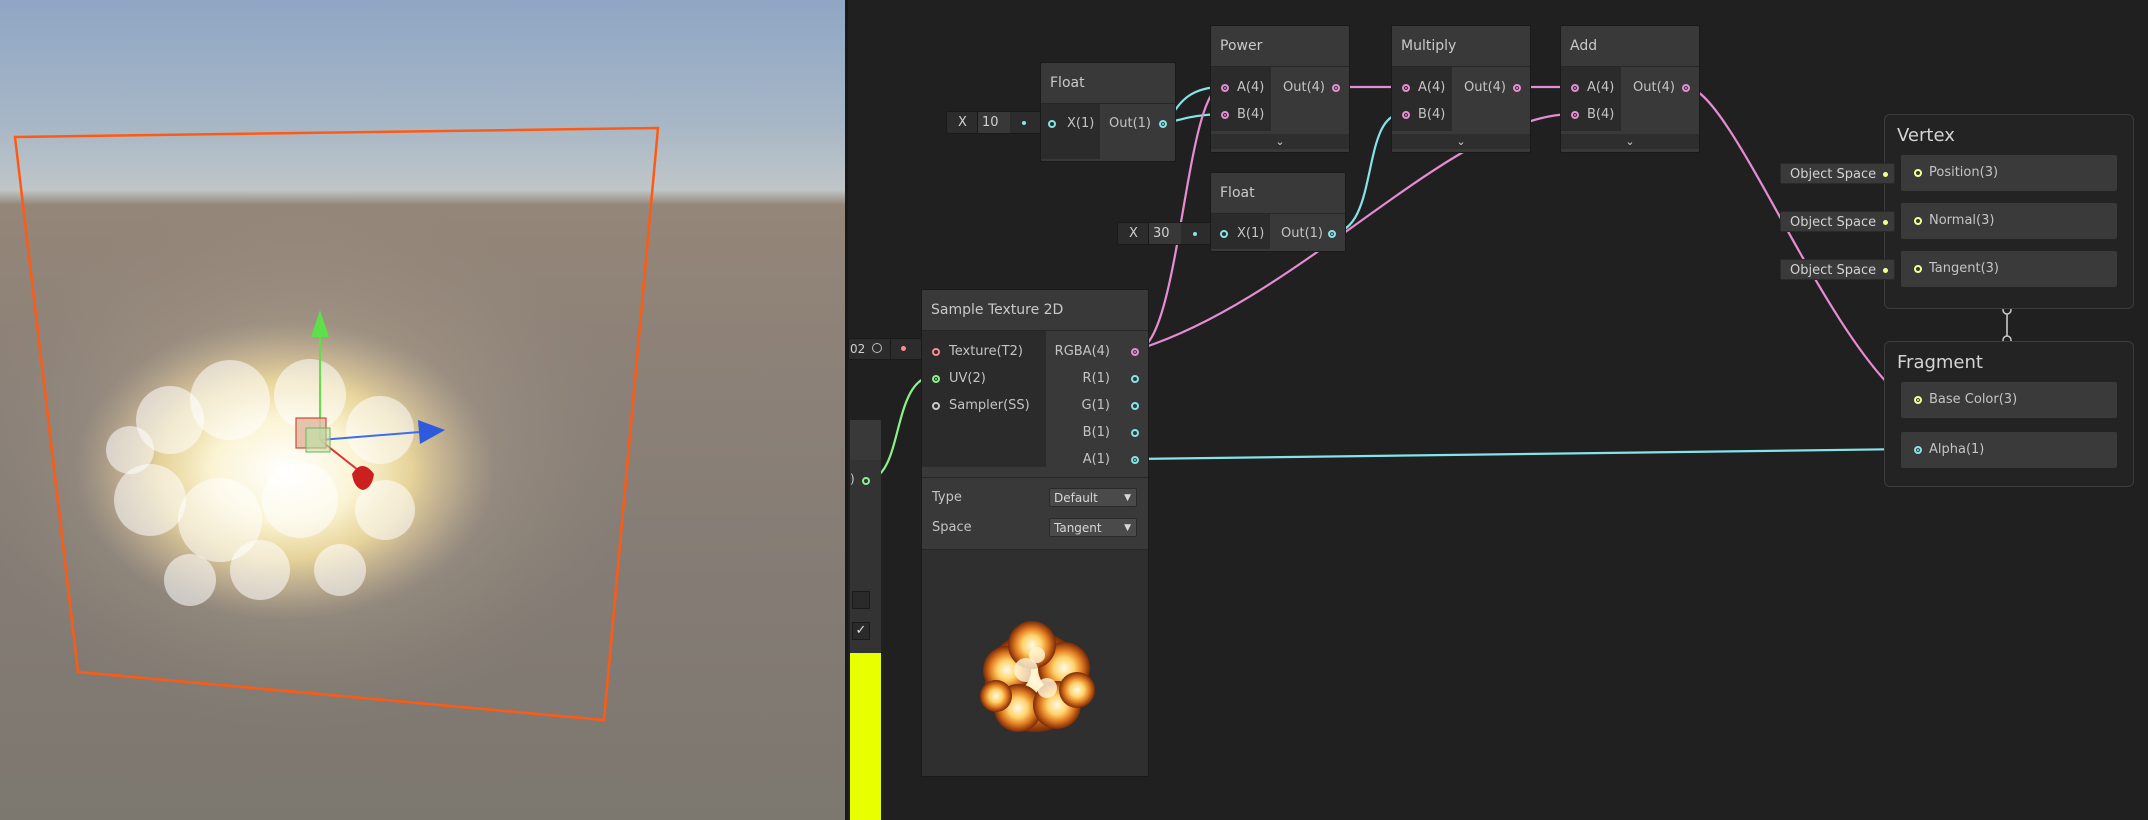 The image size is (2148, 820). I want to click on multiply-output-label: Out(4), so click(1485, 87).